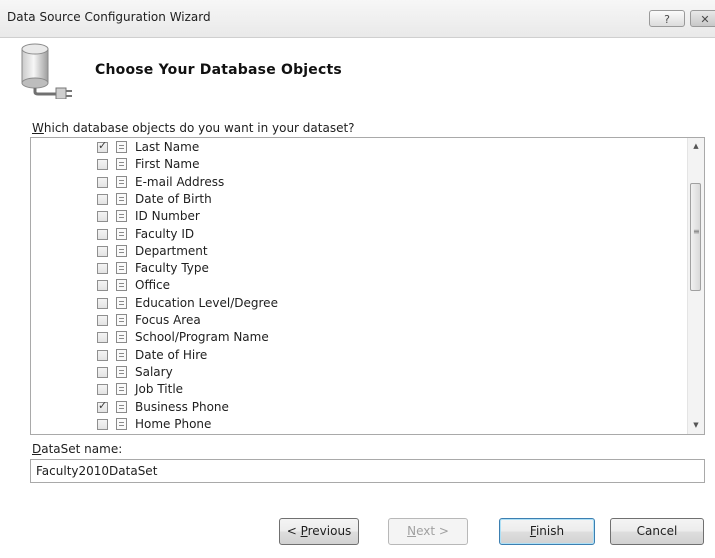  I want to click on next-button: Next >, so click(428, 531).